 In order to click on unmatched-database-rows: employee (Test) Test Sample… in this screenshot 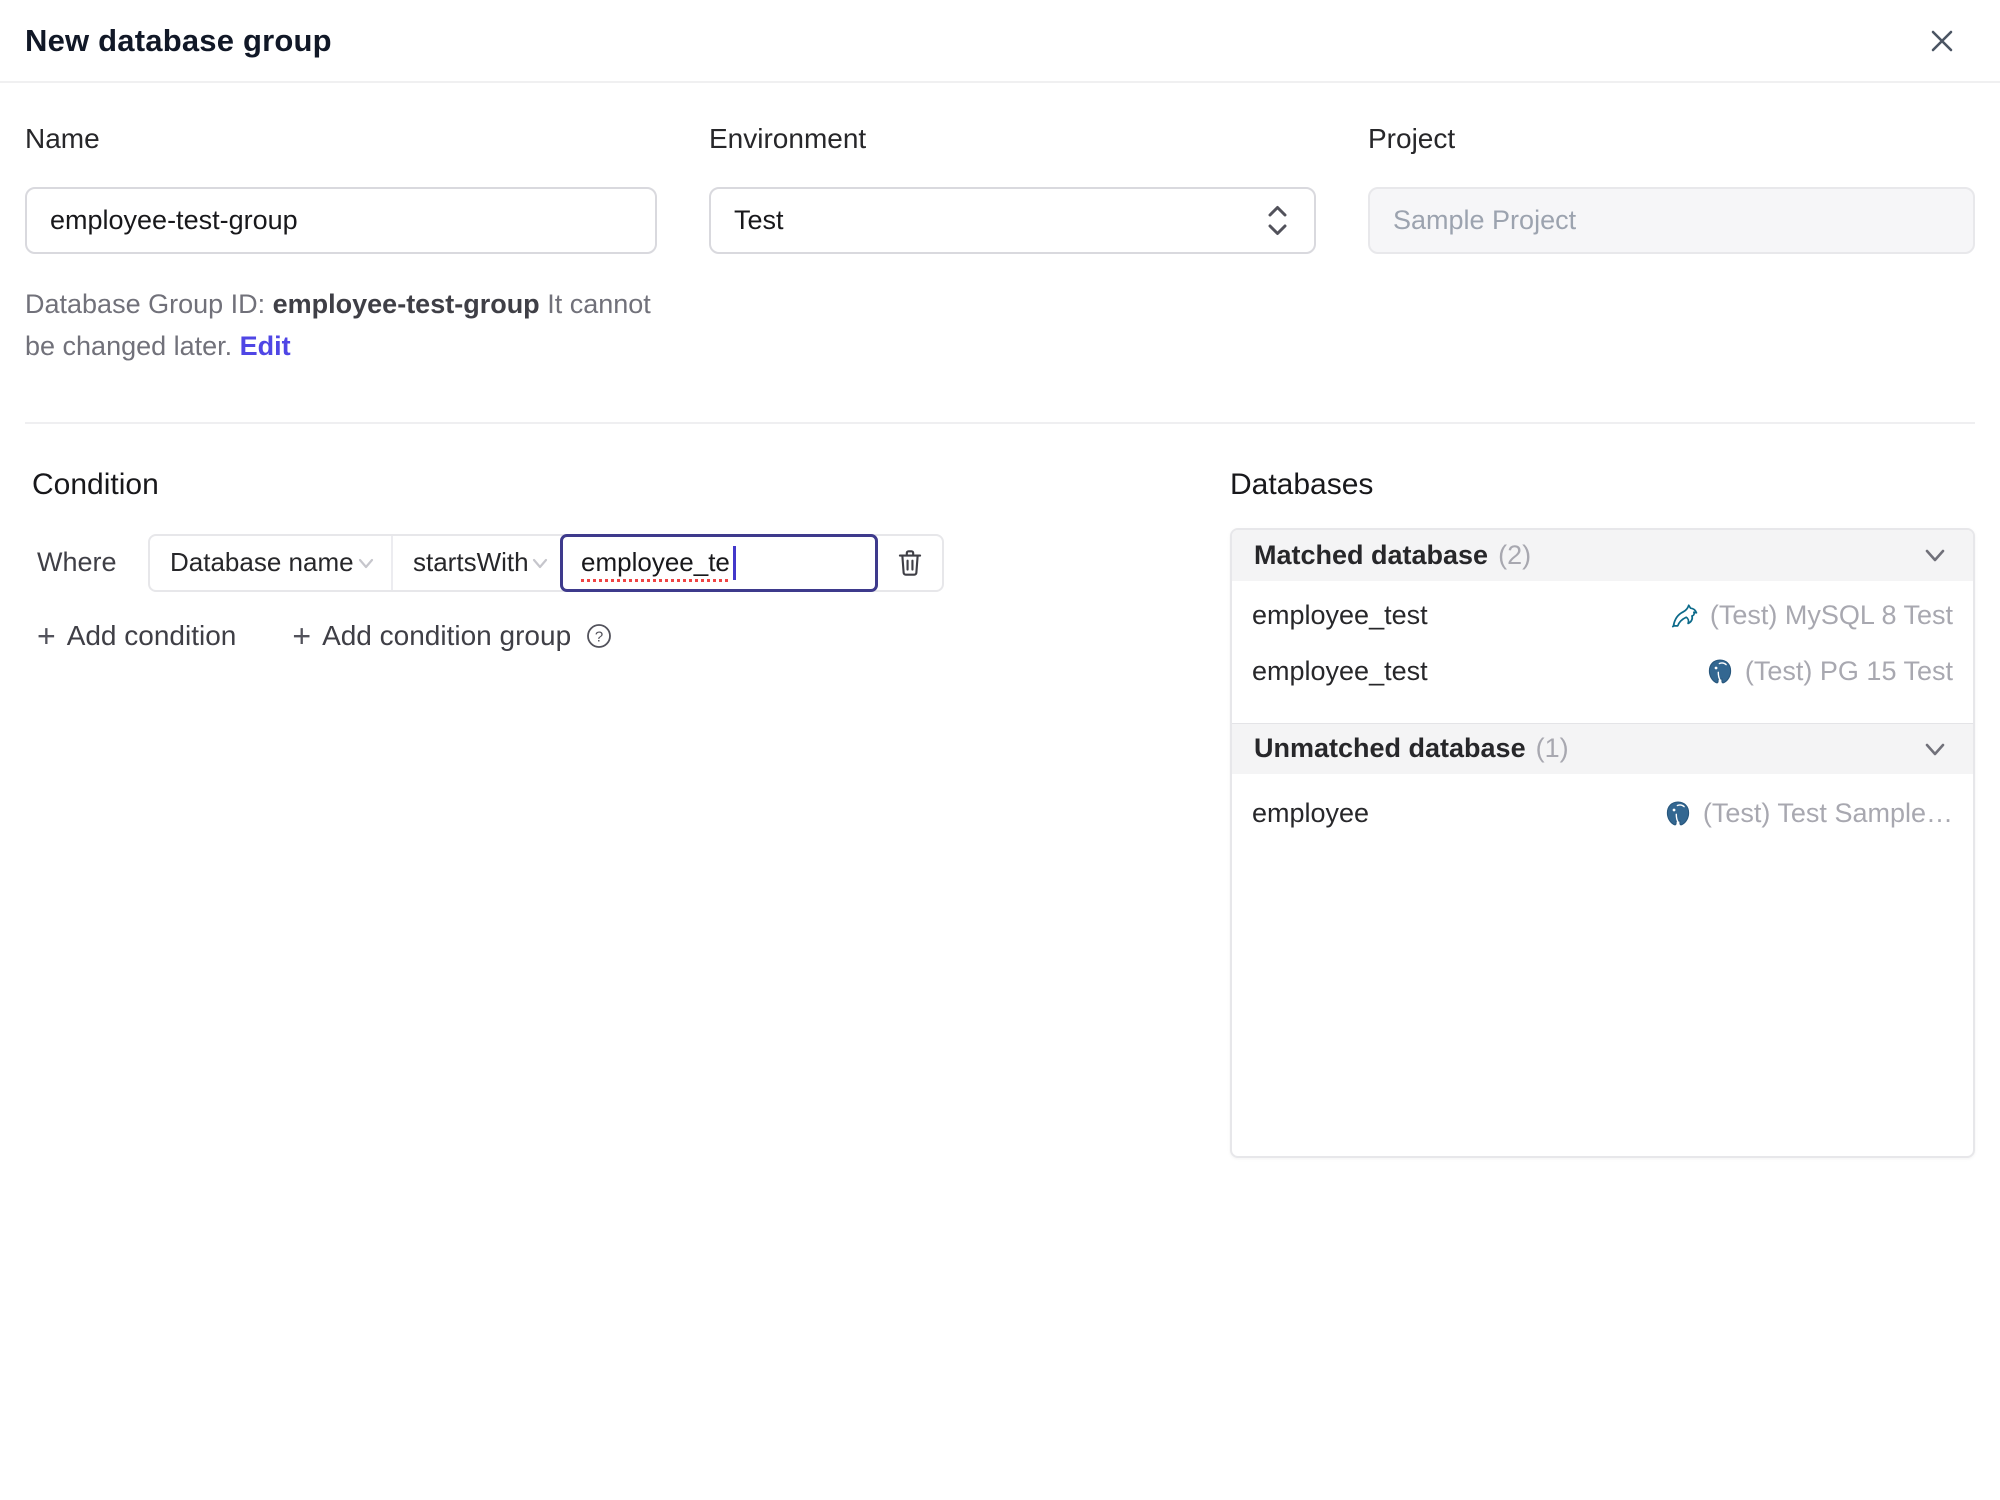, I will do `click(1602, 808)`.